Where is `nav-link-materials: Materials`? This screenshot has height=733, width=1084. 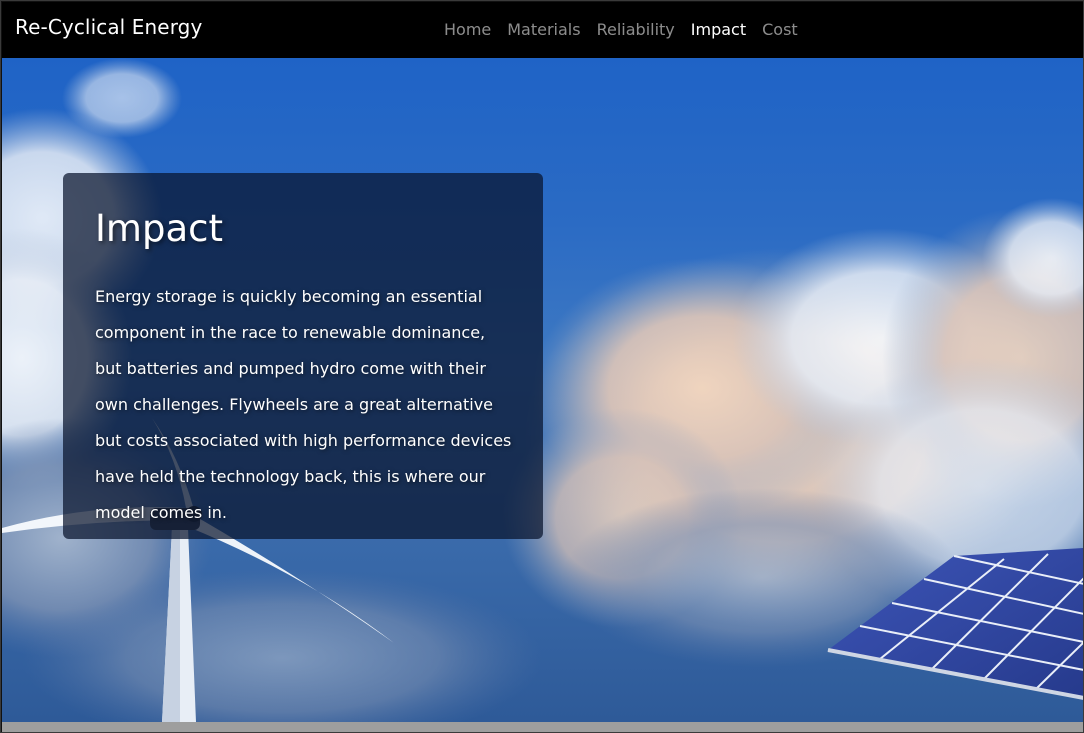 nav-link-materials: Materials is located at coordinates (543, 29).